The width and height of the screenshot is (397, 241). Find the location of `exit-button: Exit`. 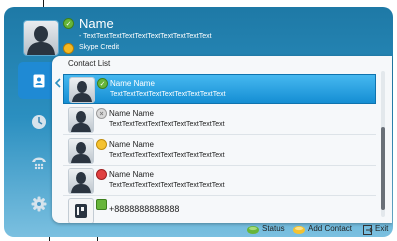

exit-button: Exit is located at coordinates (381, 228).